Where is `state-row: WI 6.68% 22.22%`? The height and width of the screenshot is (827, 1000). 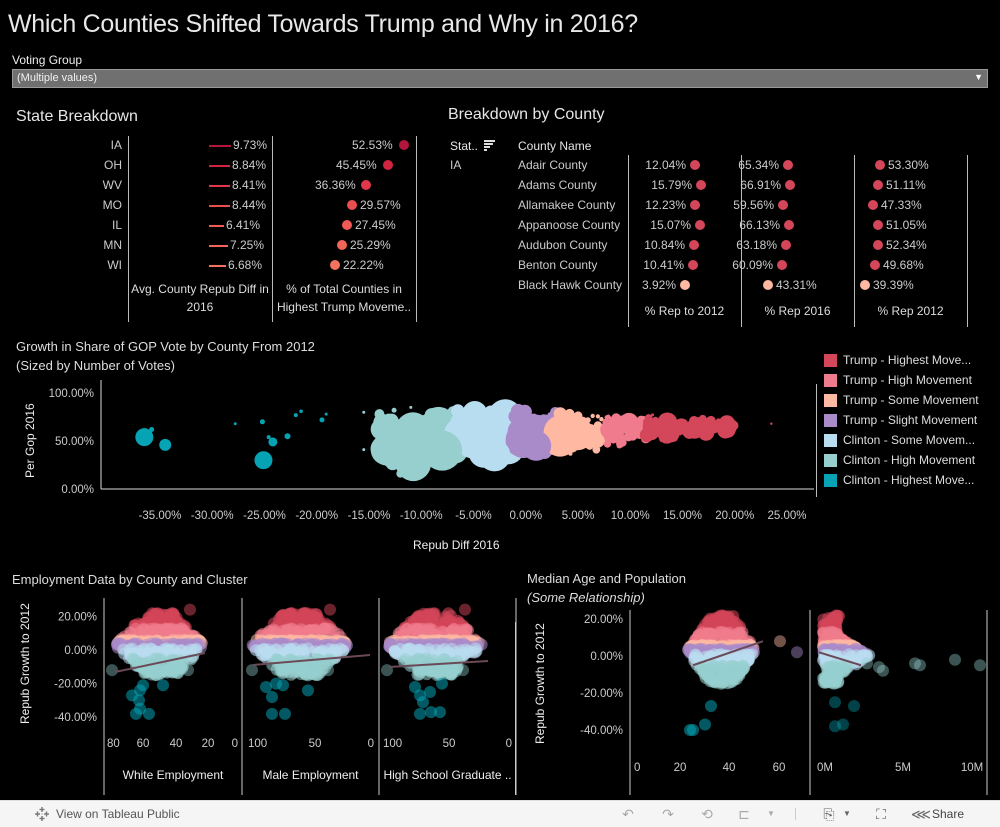 state-row: WI 6.68% 22.22% is located at coordinates (210, 268).